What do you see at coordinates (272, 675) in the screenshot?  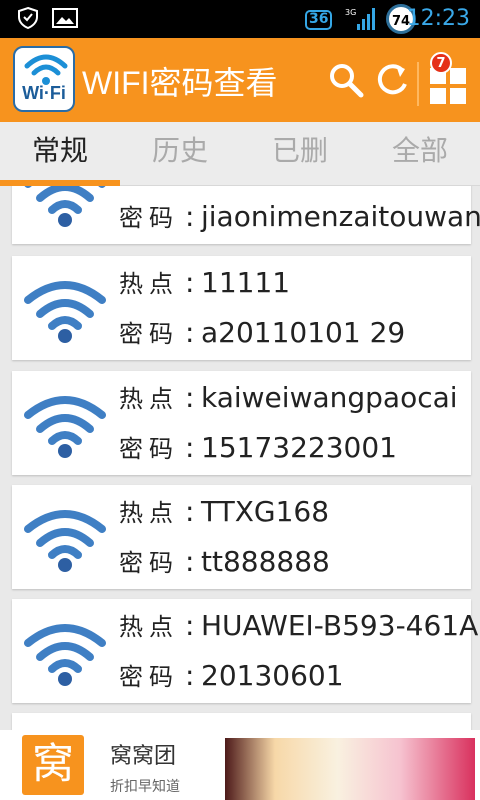 I see `password-value: 20130601` at bounding box center [272, 675].